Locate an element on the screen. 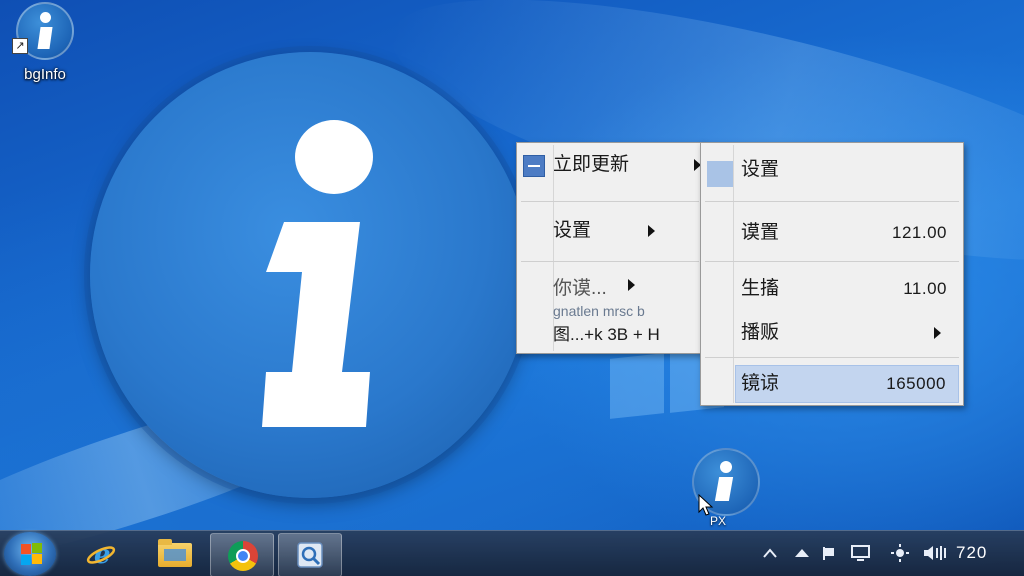 The image size is (1024, 576). tool-icon is located at coordinates (310, 555).